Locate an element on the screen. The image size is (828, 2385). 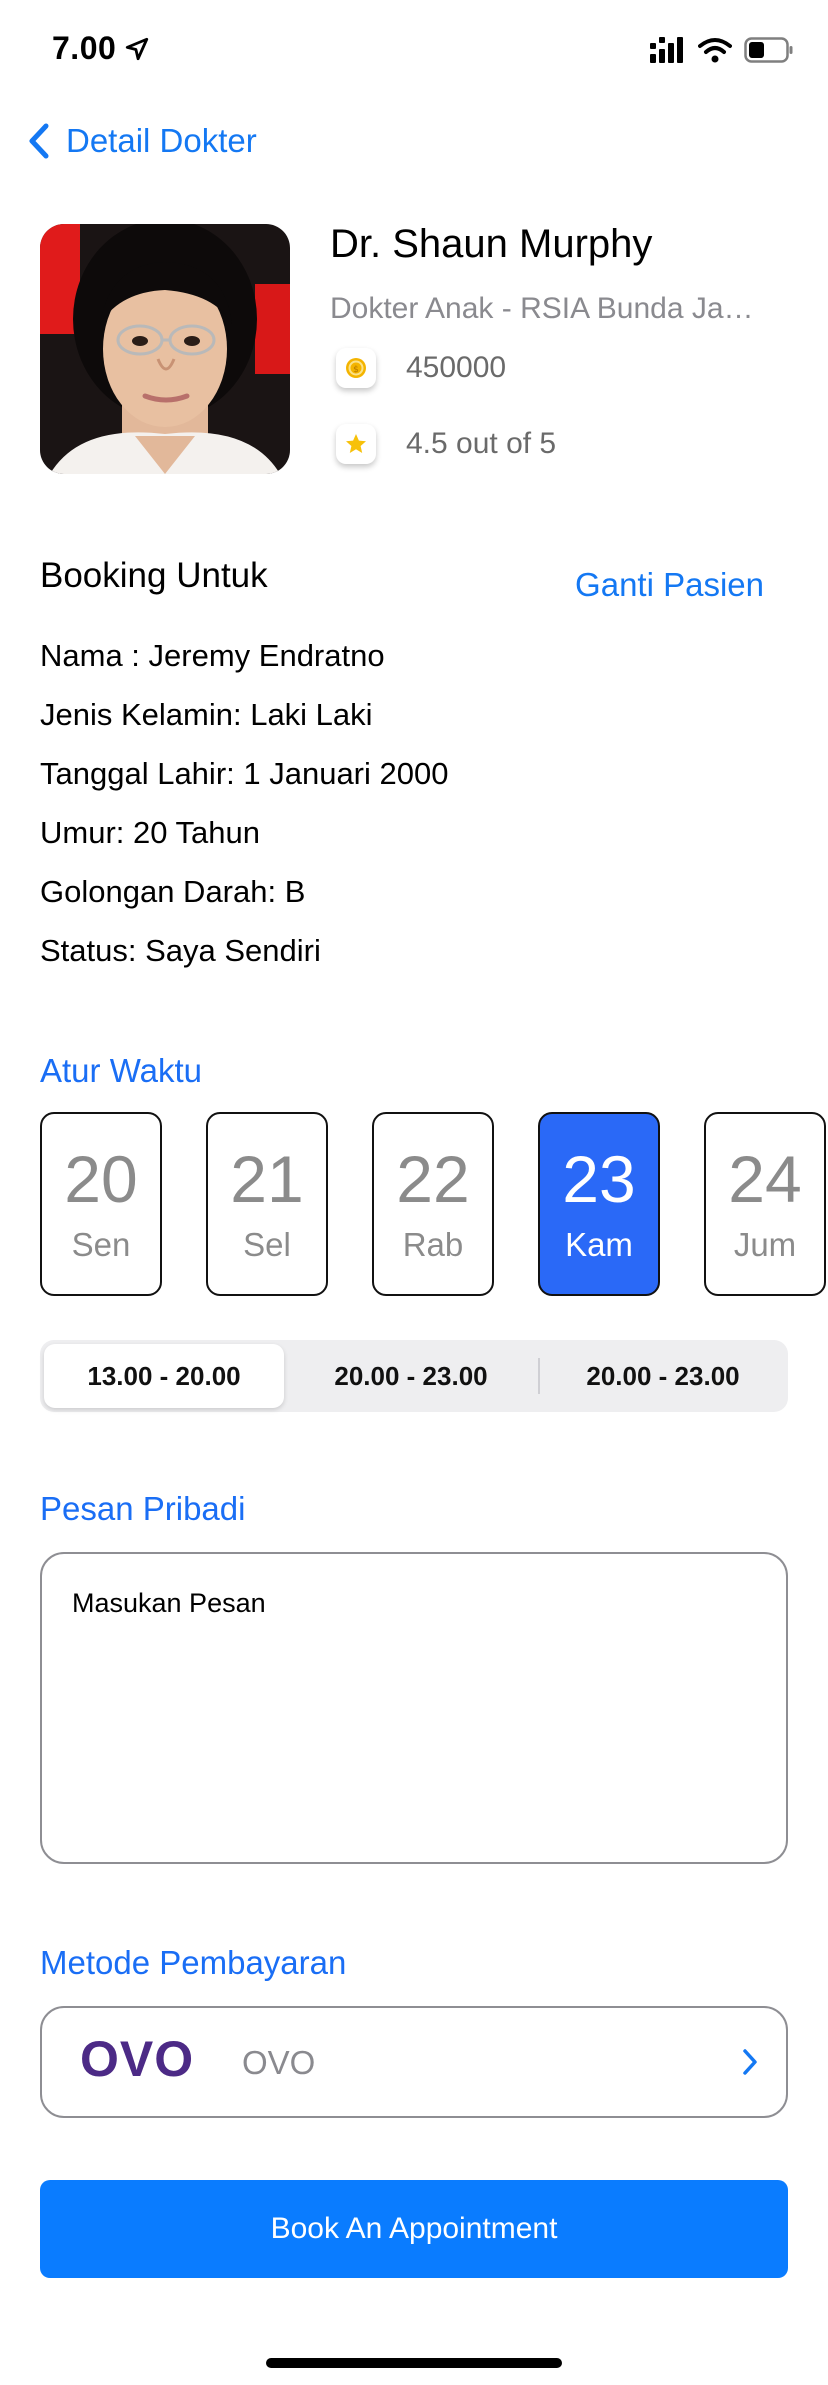
patient-gender: Jenis Kelamin: Laki Laki is located at coordinates (206, 714).